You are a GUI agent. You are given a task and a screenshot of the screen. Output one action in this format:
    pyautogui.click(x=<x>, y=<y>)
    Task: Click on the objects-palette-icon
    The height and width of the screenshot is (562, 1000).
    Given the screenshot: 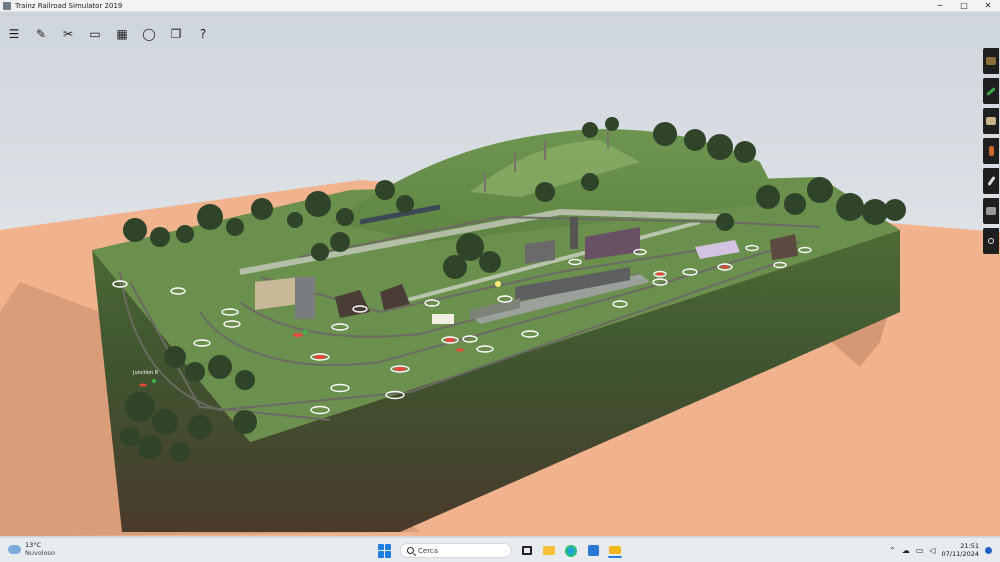 What is the action you would take?
    pyautogui.click(x=991, y=121)
    